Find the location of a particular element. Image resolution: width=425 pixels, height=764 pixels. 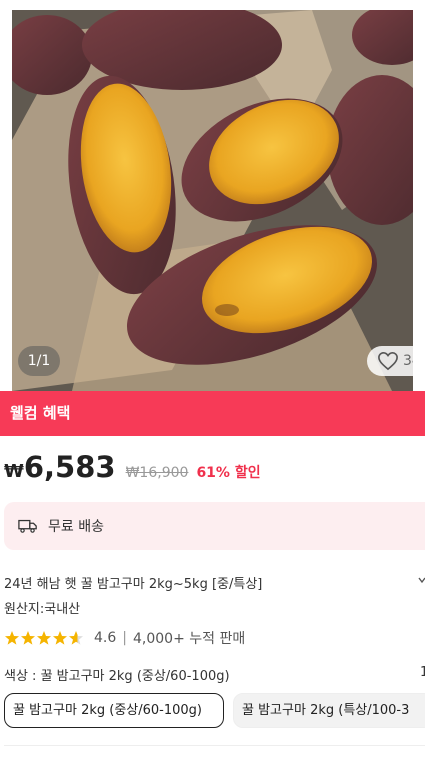

rating-row: 4.6 | 4,000+ 누적 판매 is located at coordinates (124, 638).